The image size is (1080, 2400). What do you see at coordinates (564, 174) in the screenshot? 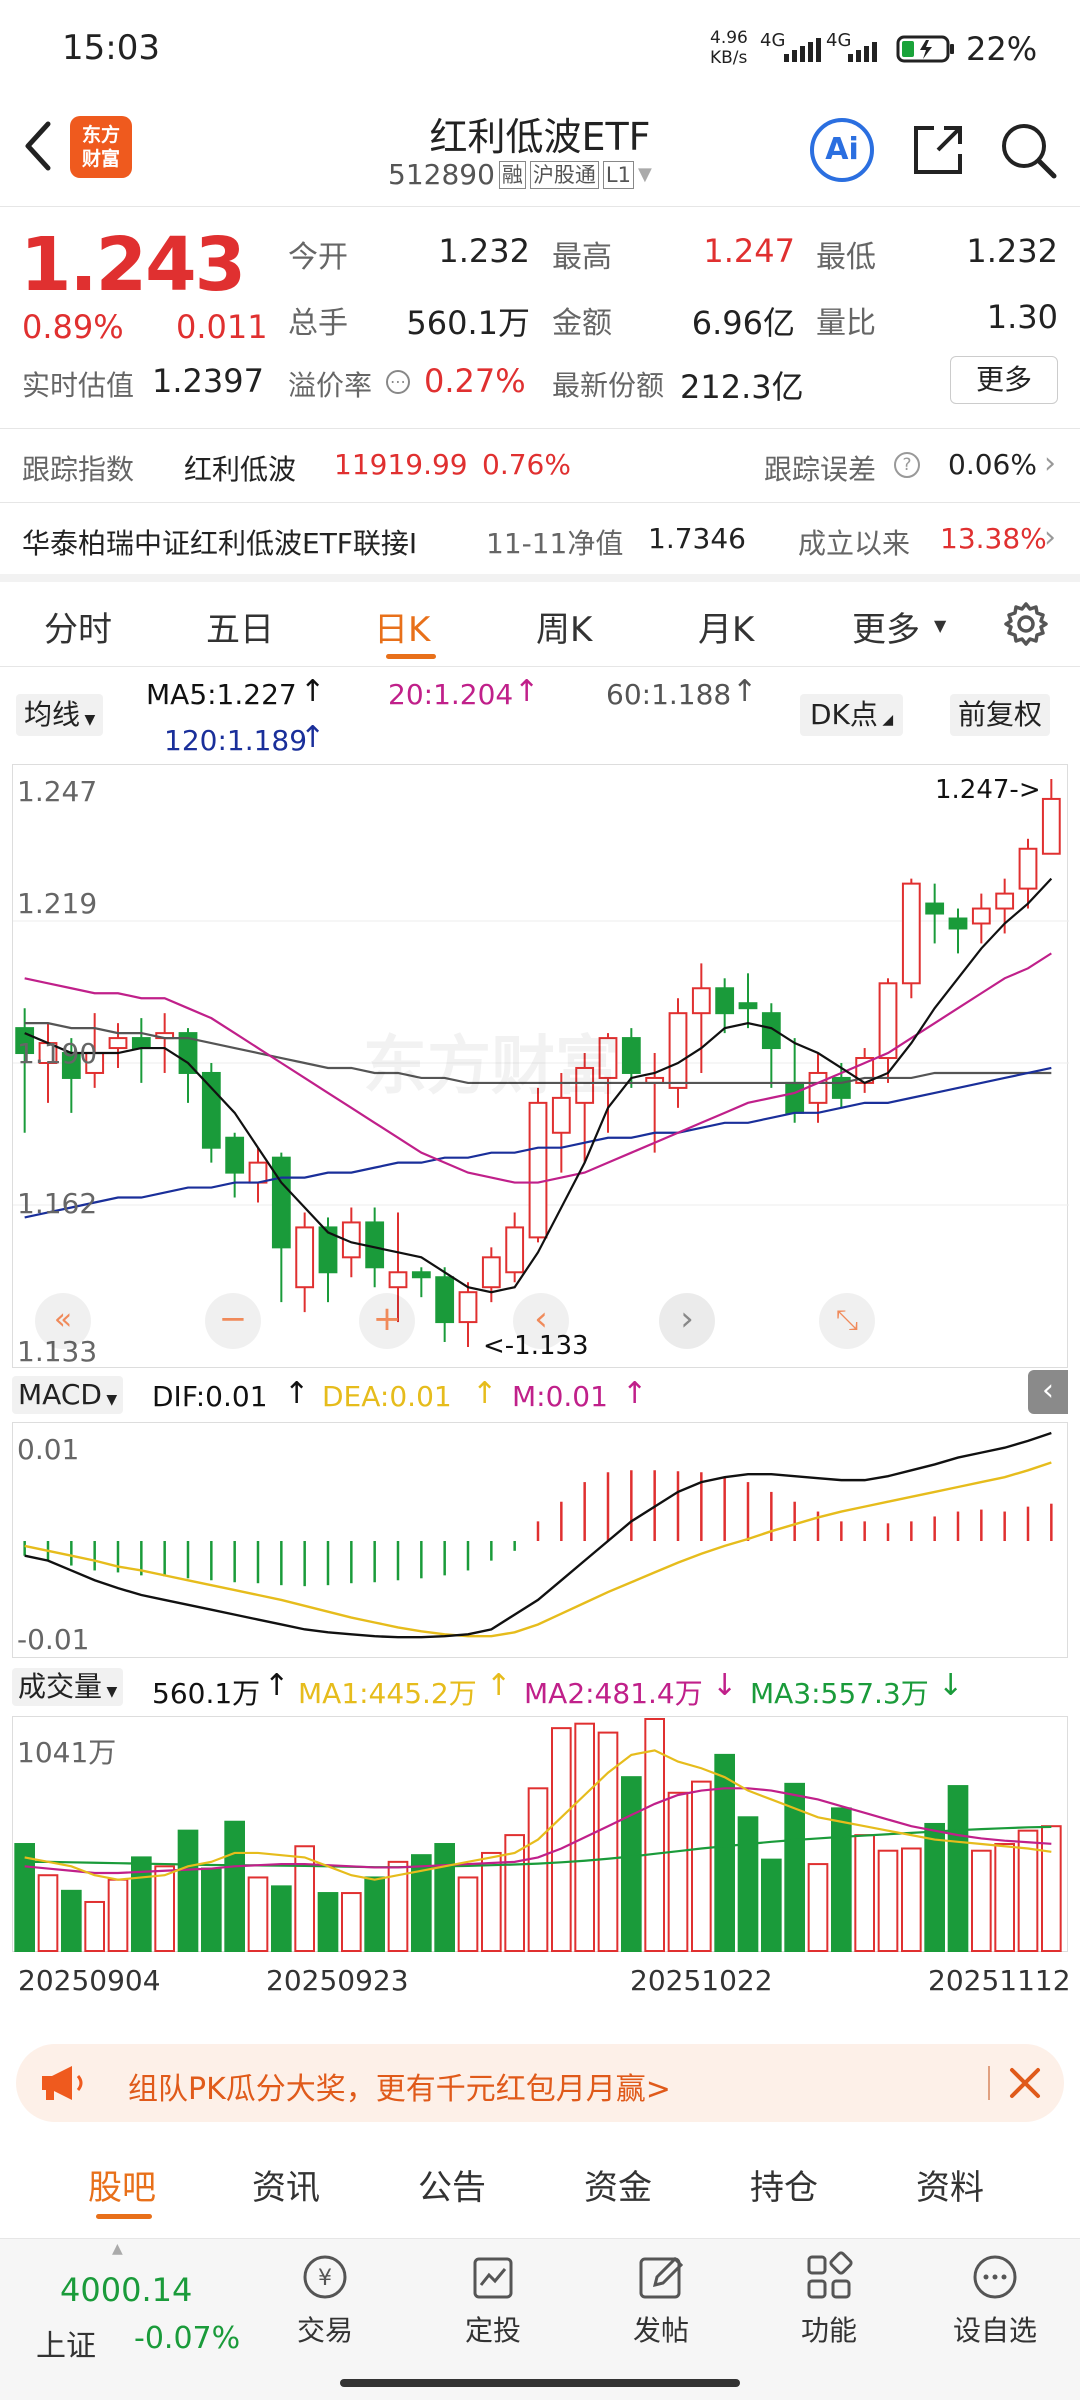
I see `tag-connect: 沪股通` at bounding box center [564, 174].